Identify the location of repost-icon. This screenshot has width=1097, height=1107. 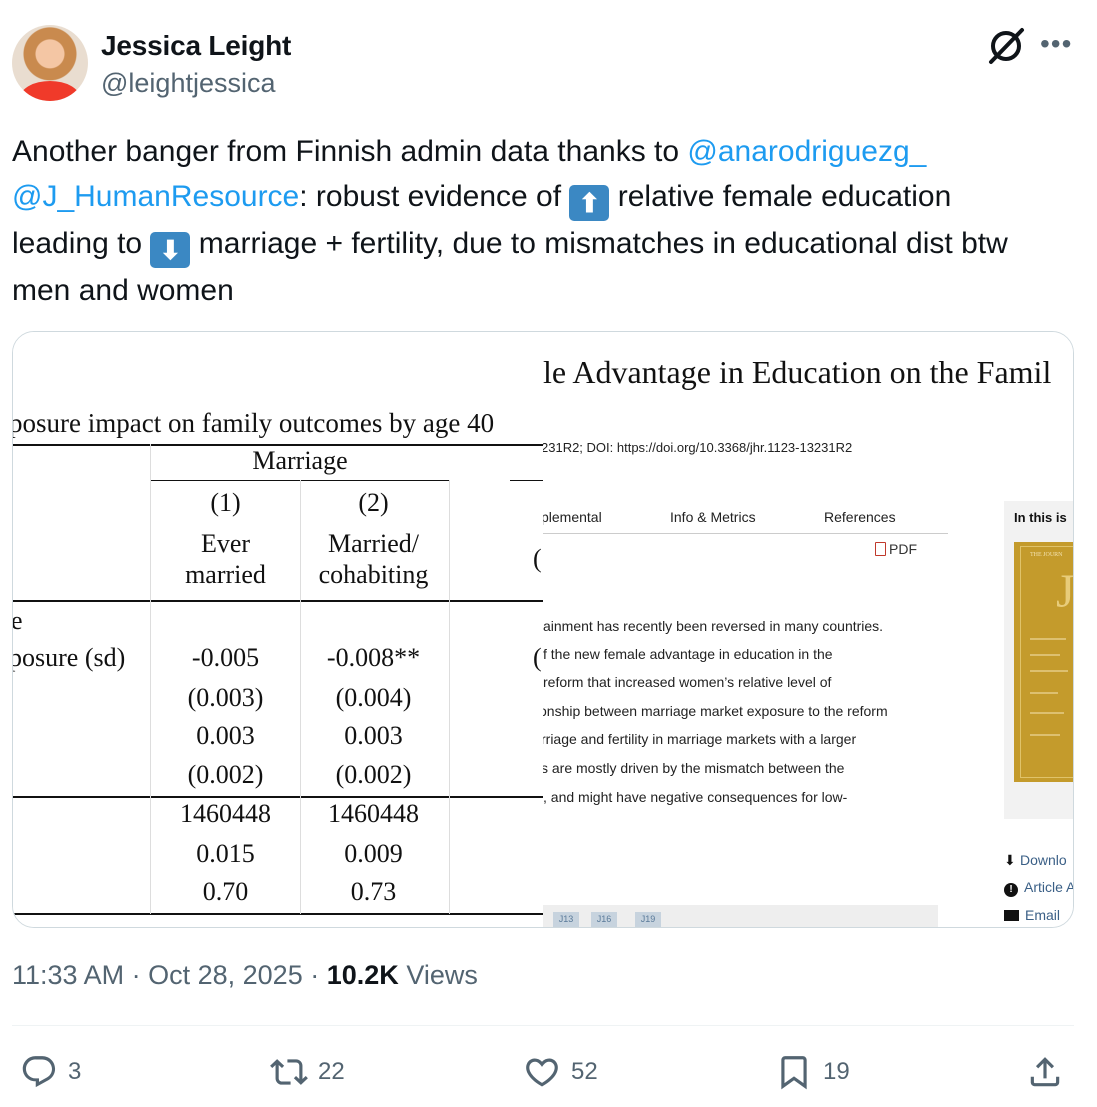
(289, 1072).